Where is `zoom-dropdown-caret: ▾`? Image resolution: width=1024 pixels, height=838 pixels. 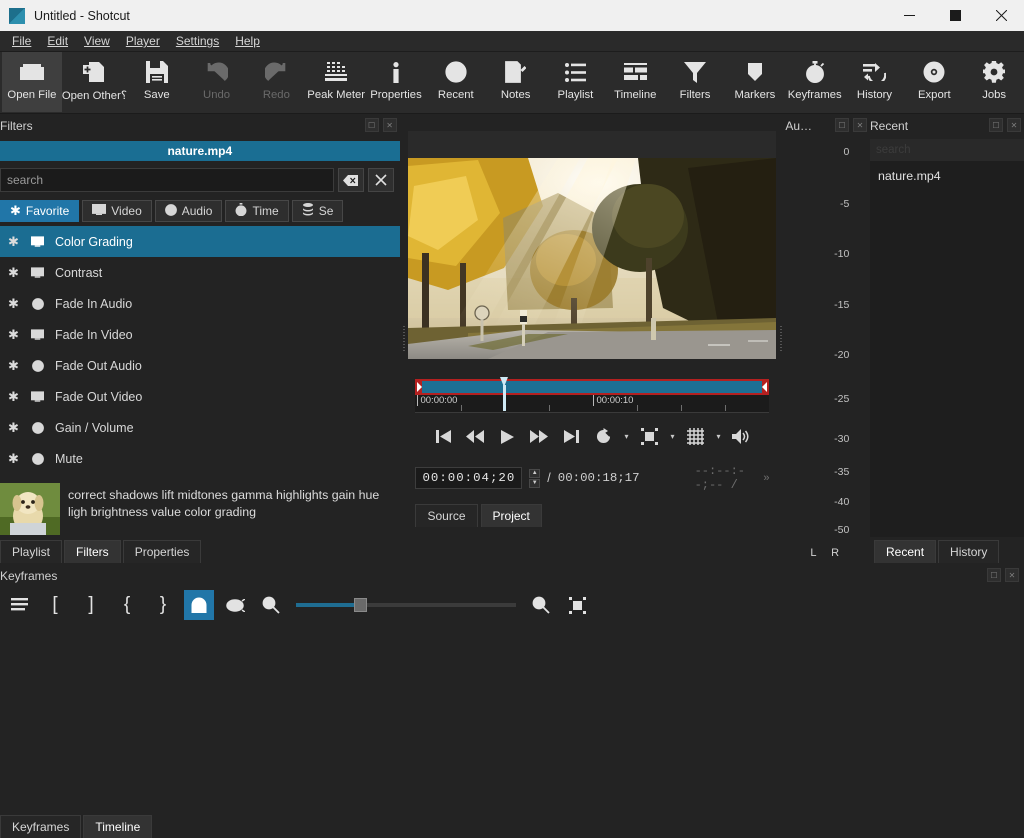 zoom-dropdown-caret: ▾ is located at coordinates (672, 436).